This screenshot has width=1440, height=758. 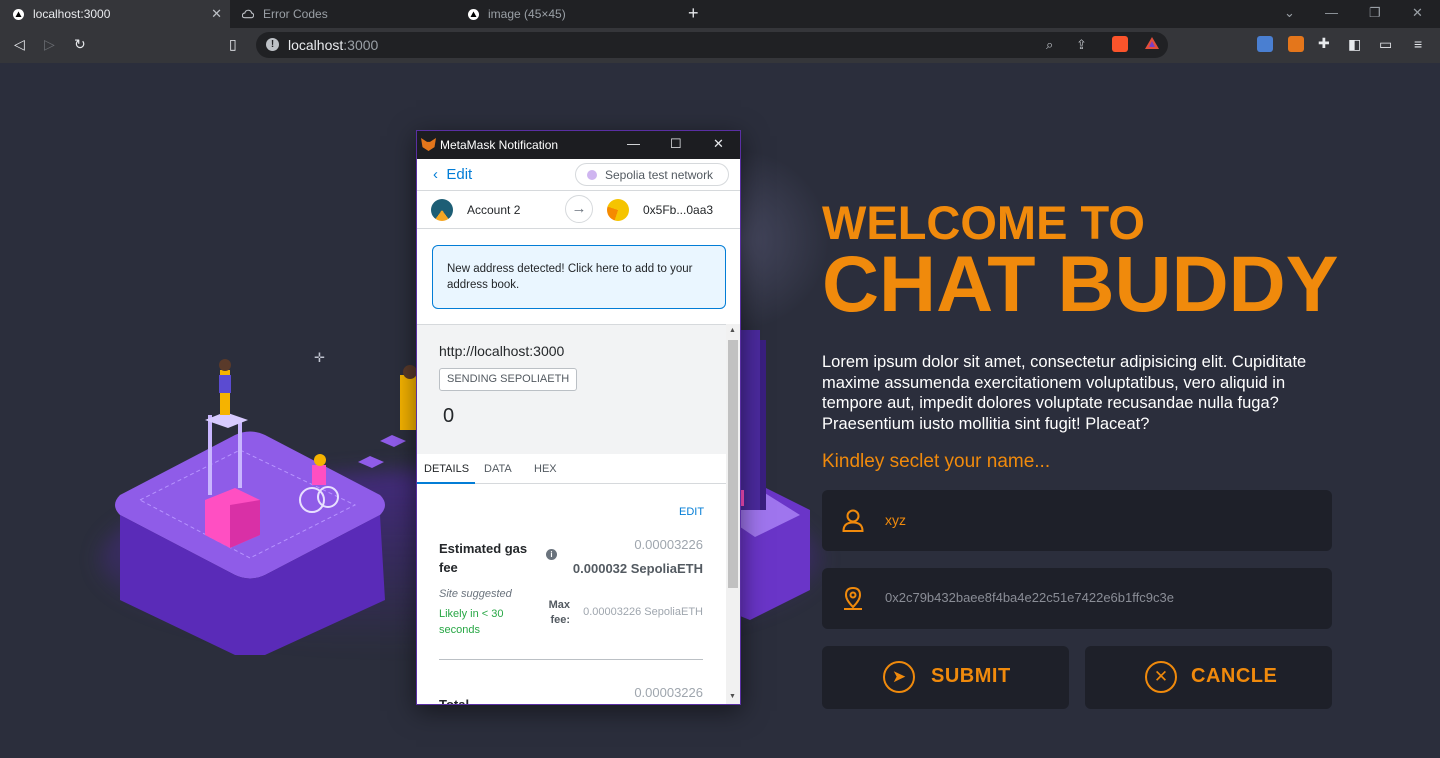 What do you see at coordinates (295, 14) in the screenshot?
I see `tab-title: Error Codes` at bounding box center [295, 14].